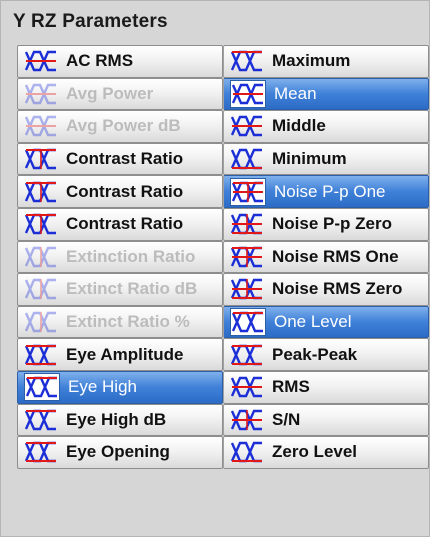 This screenshot has width=430, height=537. I want to click on parameter-label: Avg Power dB, so click(123, 126).